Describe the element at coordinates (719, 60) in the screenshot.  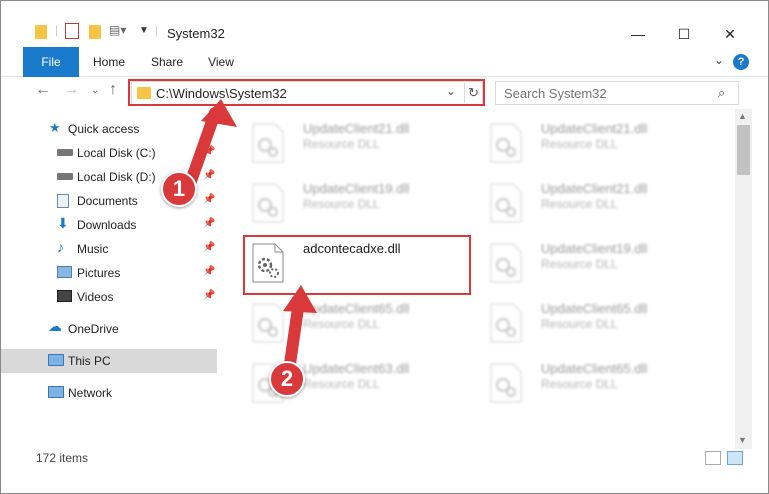
I see `expand-ribbon-icon: ⌄` at that location.